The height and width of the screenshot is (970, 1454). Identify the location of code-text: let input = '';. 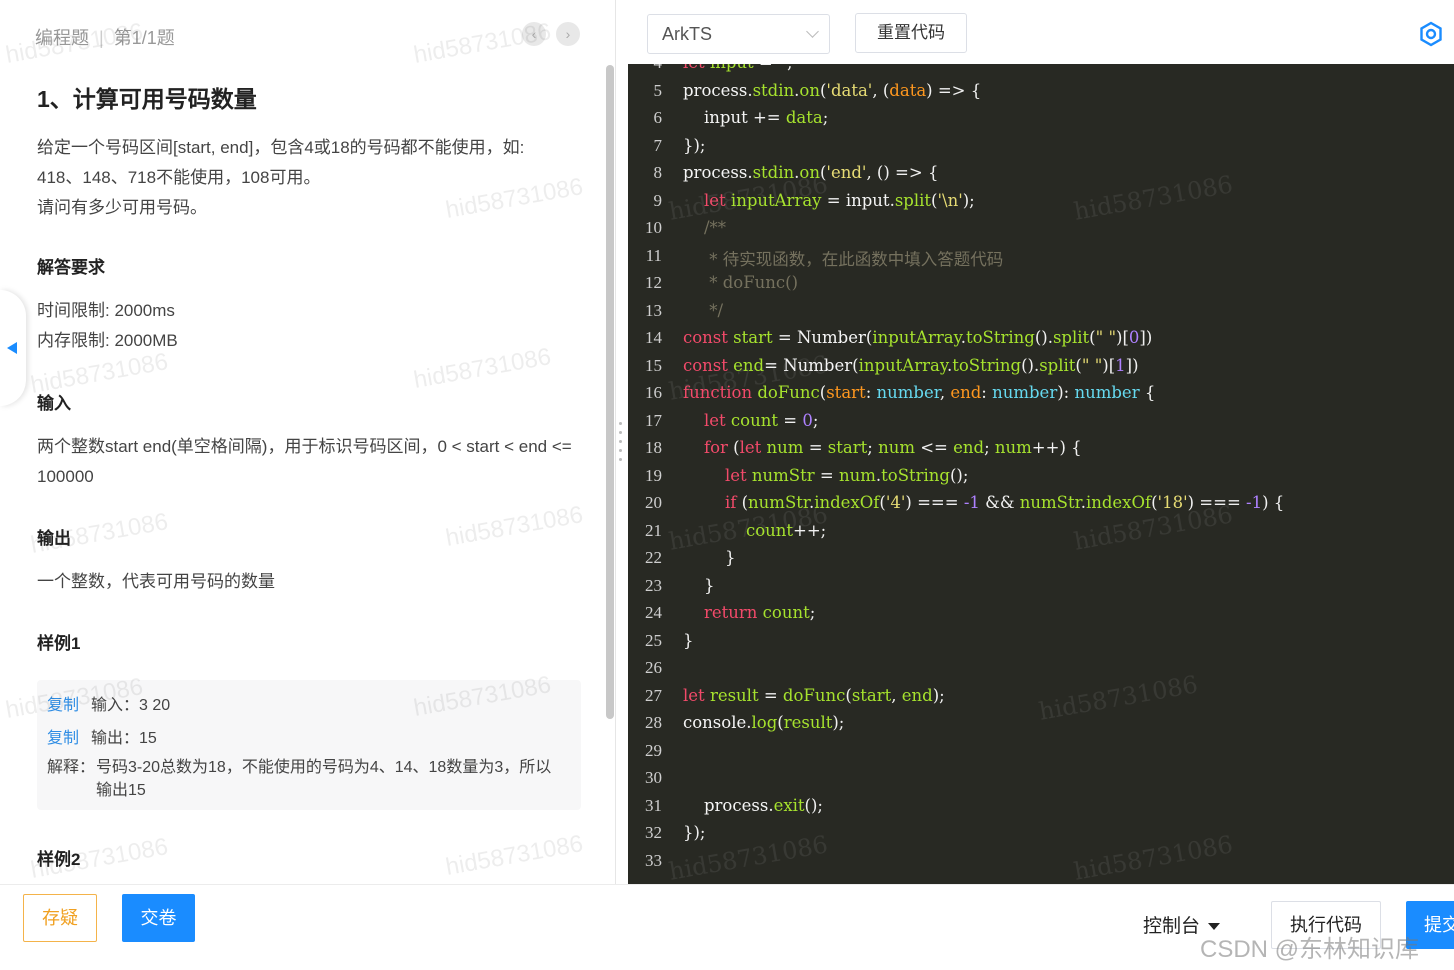
(738, 68).